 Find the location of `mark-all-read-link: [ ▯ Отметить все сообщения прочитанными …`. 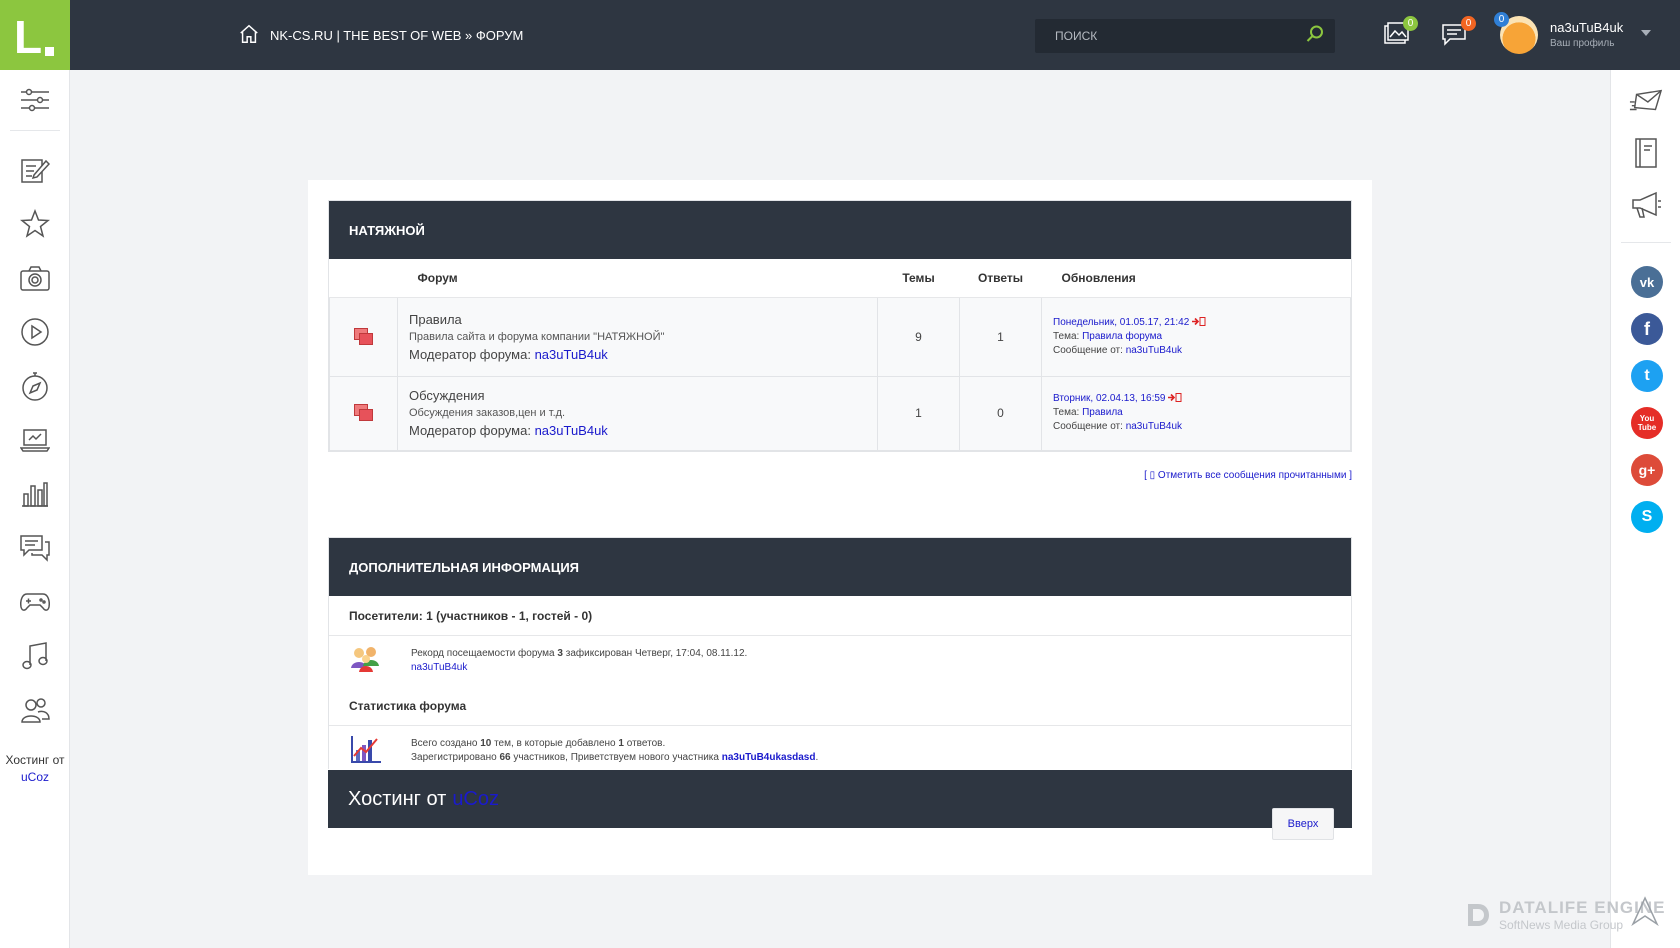

mark-all-read-link: [ ▯ Отметить все сообщения прочитанными … is located at coordinates (1248, 475).